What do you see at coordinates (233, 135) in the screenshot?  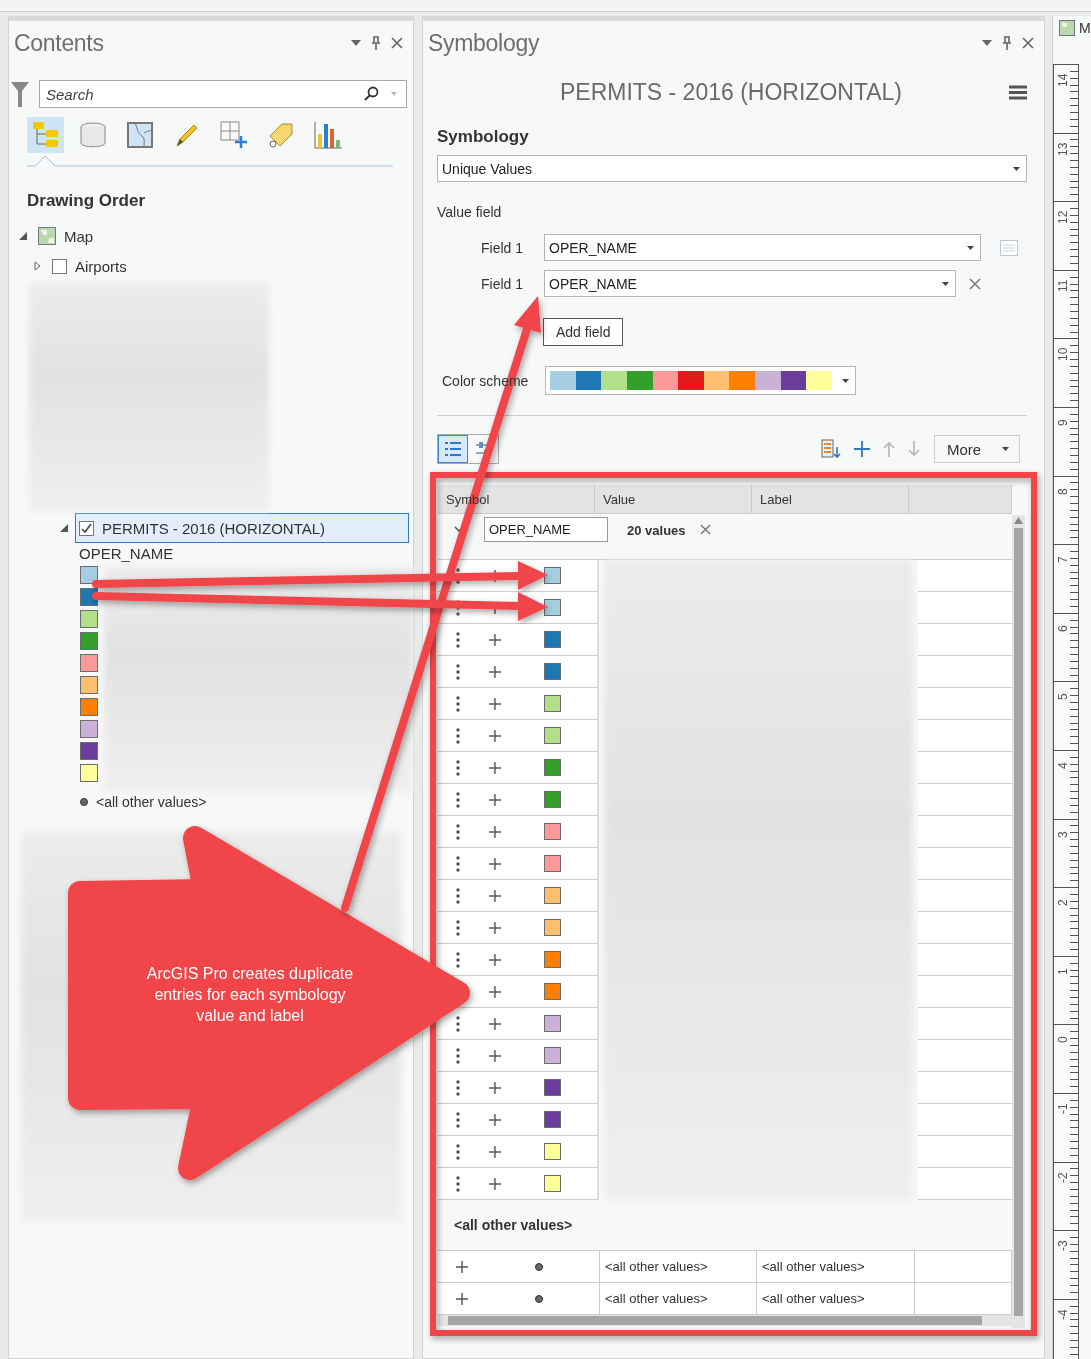 I see `grid-plus-icon` at bounding box center [233, 135].